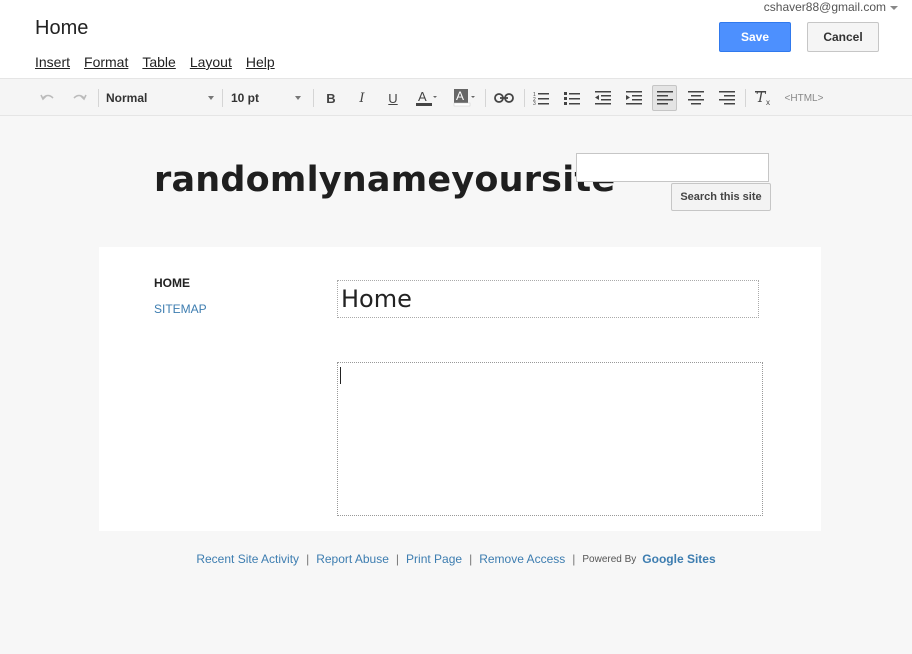 This screenshot has height=654, width=912. I want to click on svg-text: 3, so click(534, 103).